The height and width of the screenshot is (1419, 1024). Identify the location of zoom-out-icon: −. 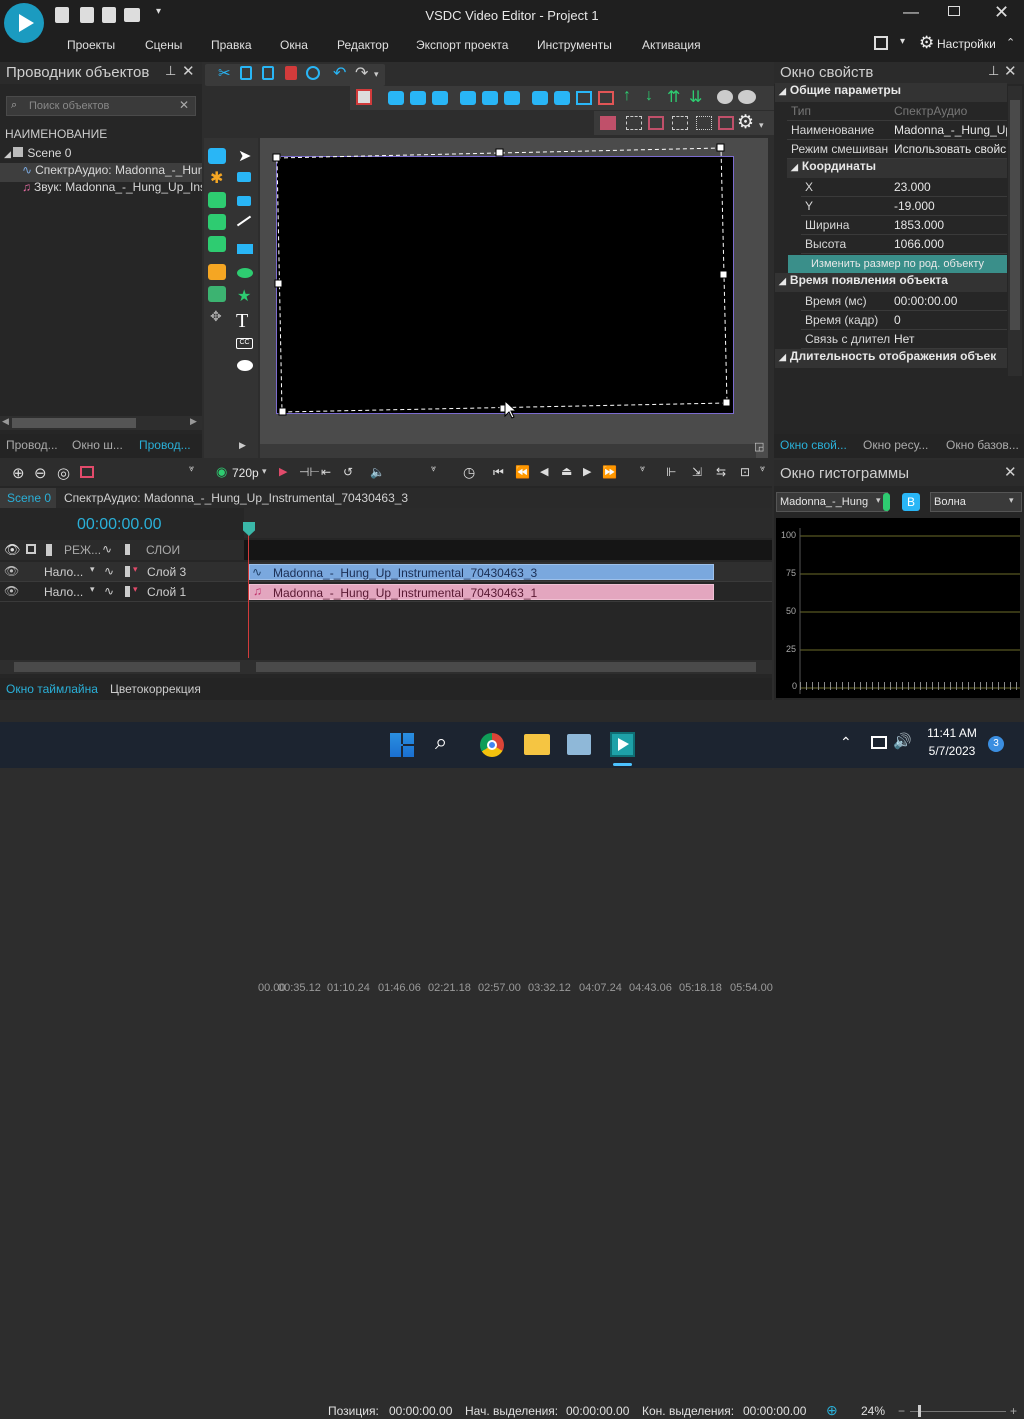
(901, 1411).